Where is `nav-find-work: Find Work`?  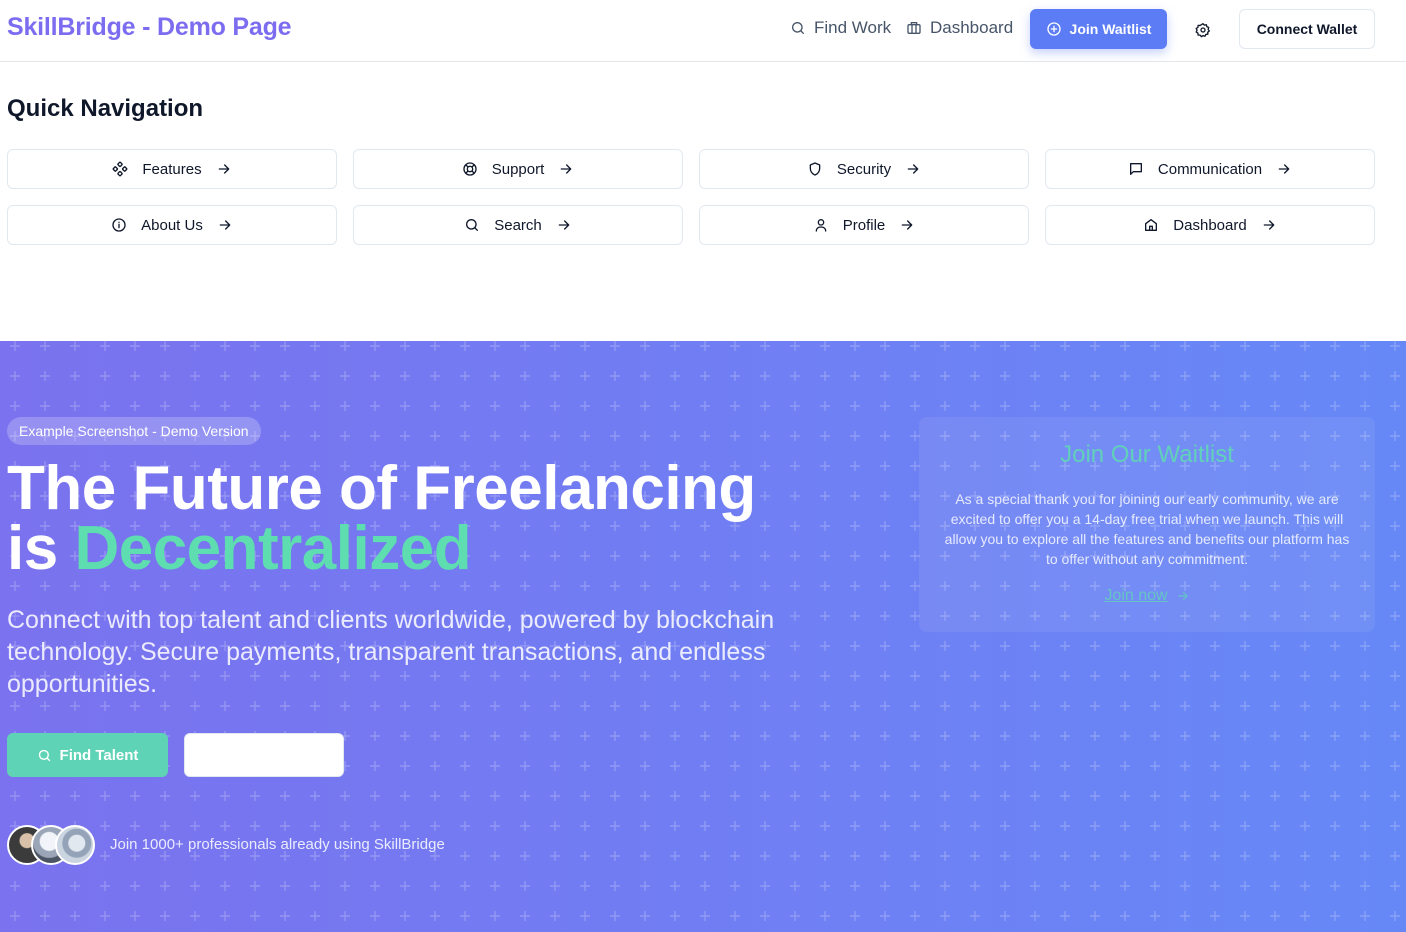
nav-find-work: Find Work is located at coordinates (840, 28).